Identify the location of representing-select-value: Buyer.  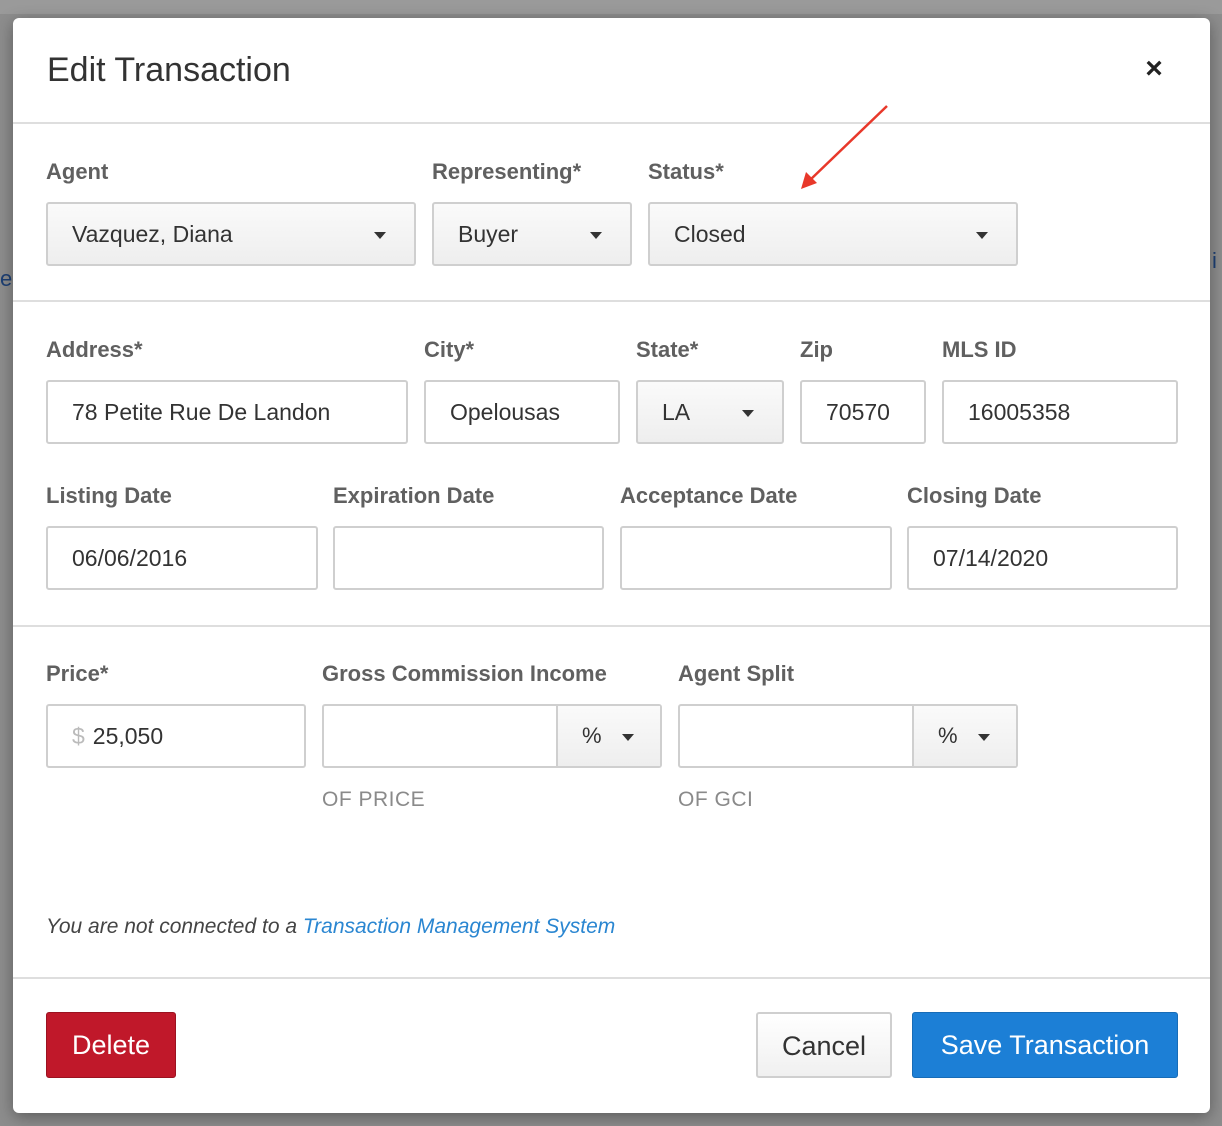
(488, 234).